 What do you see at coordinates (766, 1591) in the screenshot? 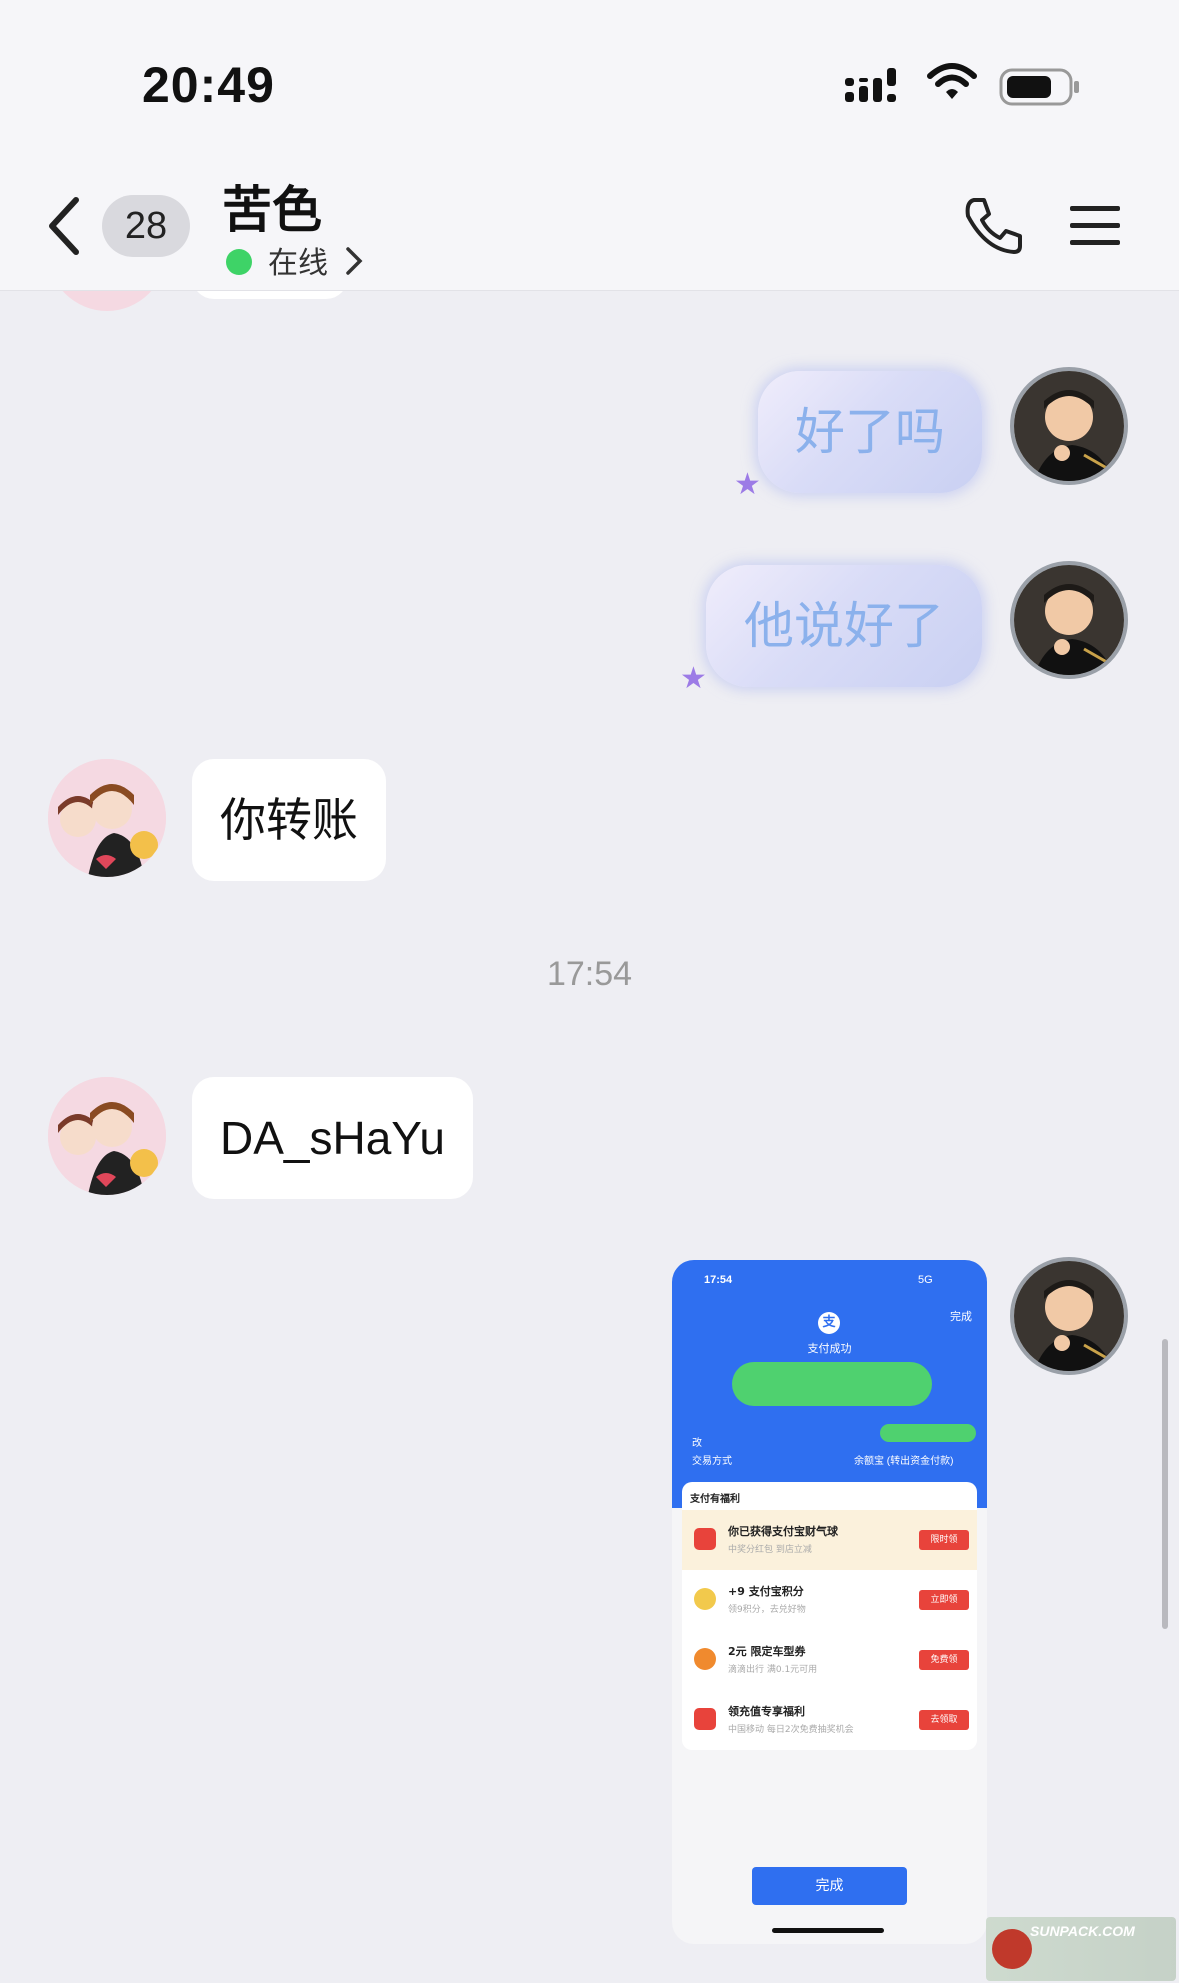
I see `benefit-title: +9 支付宝积分` at bounding box center [766, 1591].